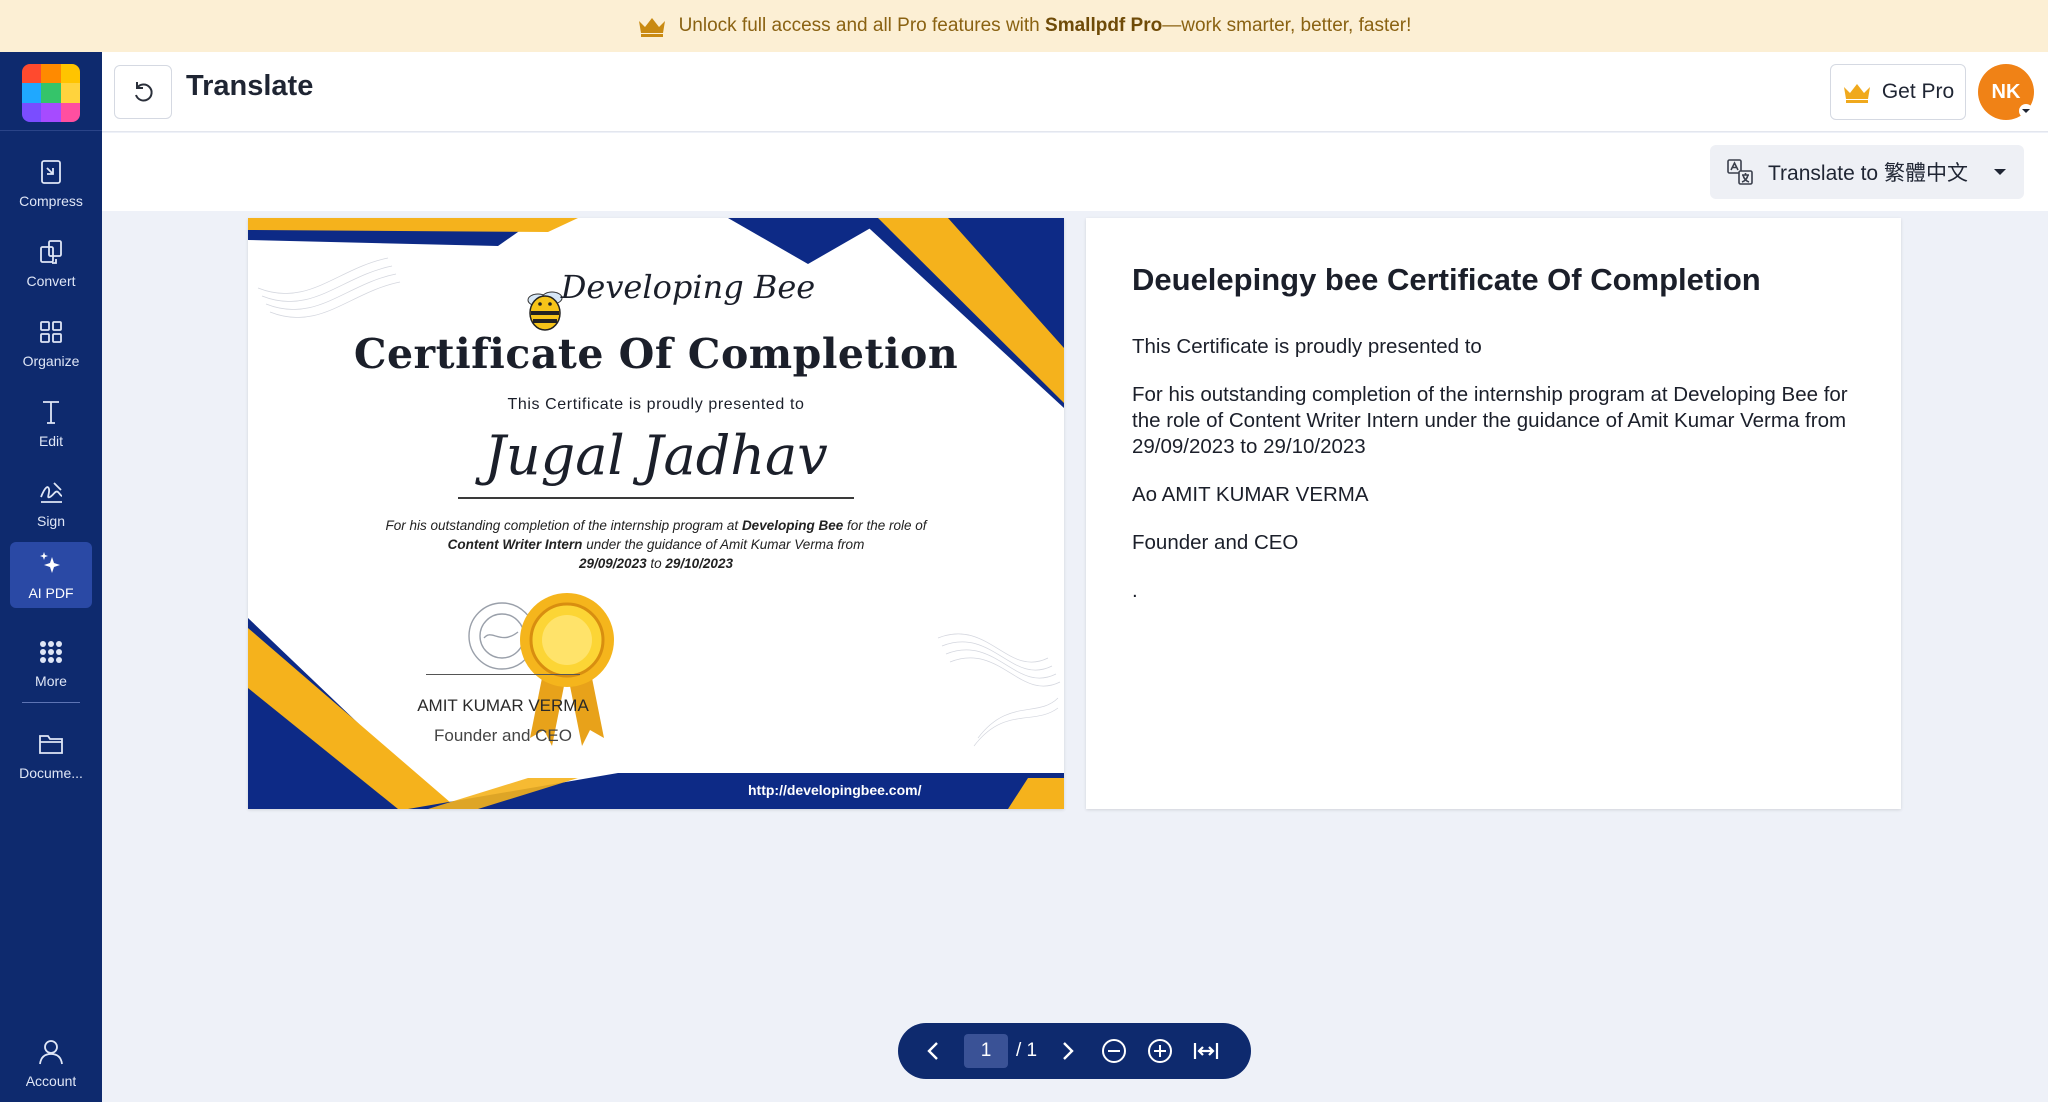  I want to click on sidebar-item-label: More, so click(51, 681).